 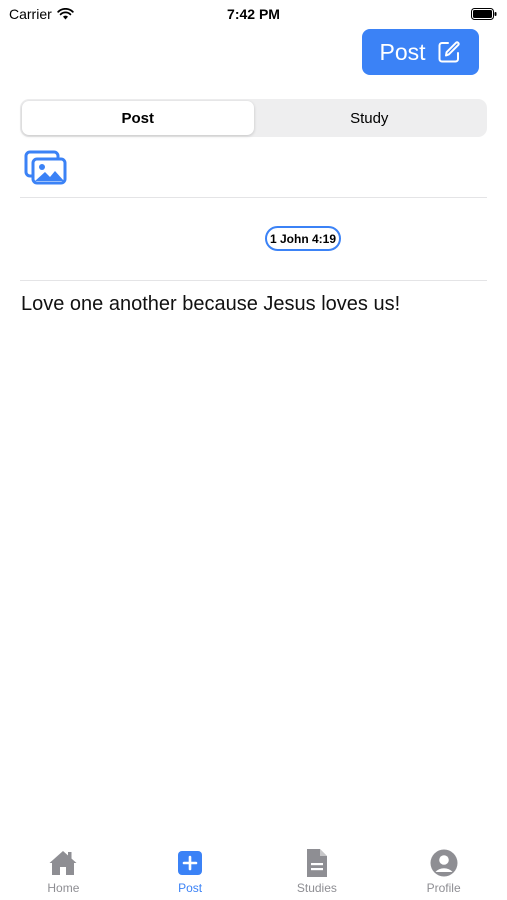 I want to click on post-button: Post, so click(x=420, y=52).